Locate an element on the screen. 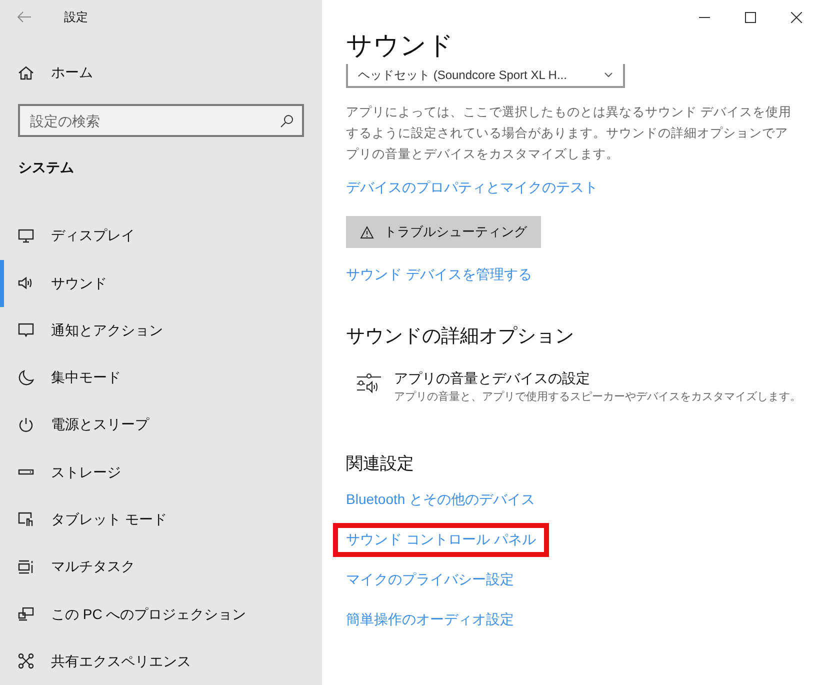 The image size is (819, 685). home-icon is located at coordinates (26, 72).